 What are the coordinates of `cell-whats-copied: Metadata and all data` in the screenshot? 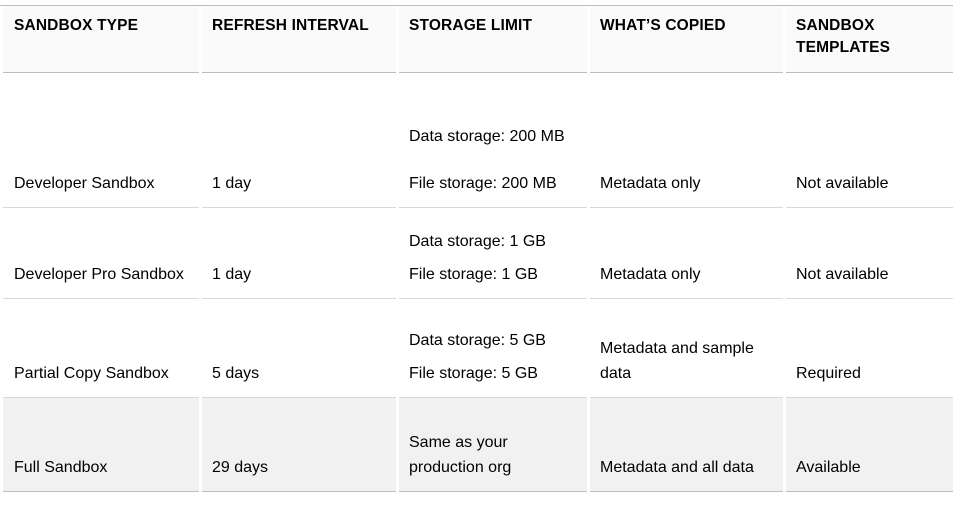 It's located at (686, 444).